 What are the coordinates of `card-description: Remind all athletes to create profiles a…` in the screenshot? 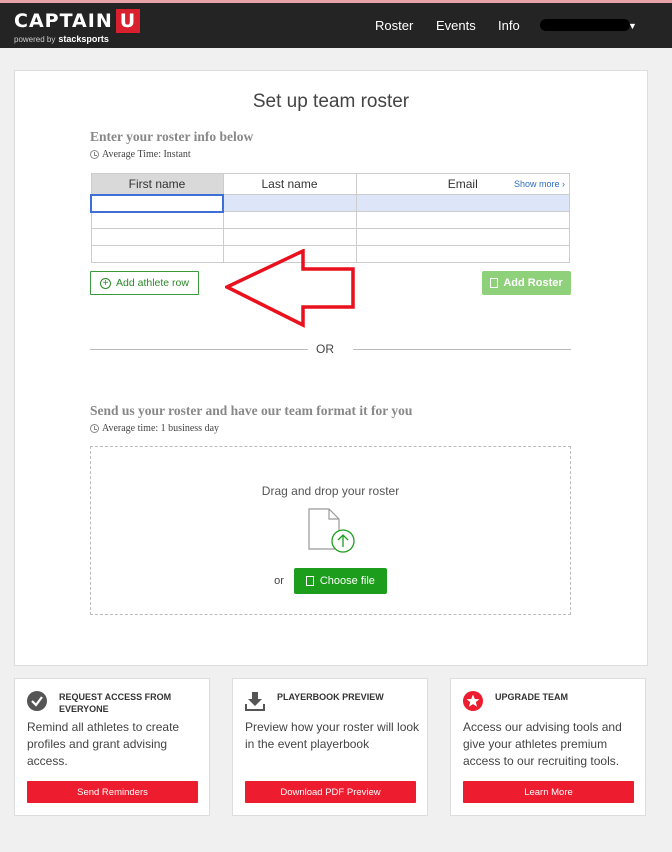 It's located at (103, 744).